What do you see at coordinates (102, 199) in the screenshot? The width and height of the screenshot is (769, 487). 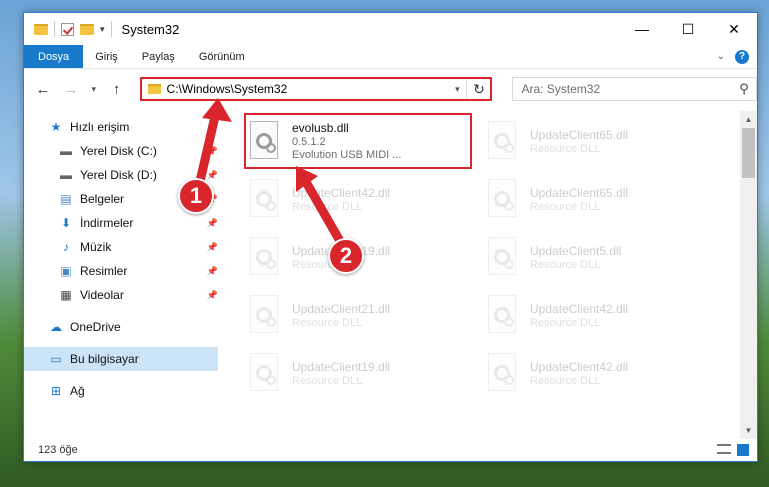 I see `sidebar-item-label: Belgeler` at bounding box center [102, 199].